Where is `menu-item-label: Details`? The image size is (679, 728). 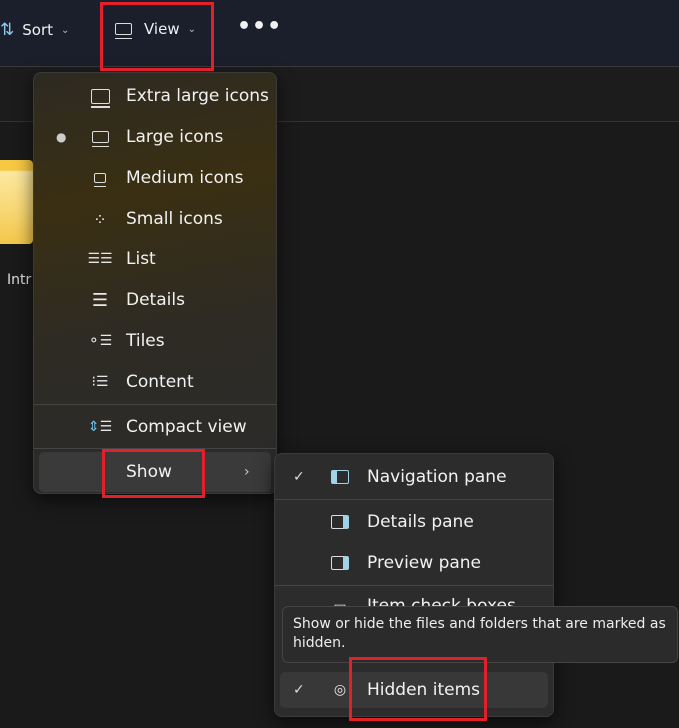 menu-item-label: Details is located at coordinates (155, 300).